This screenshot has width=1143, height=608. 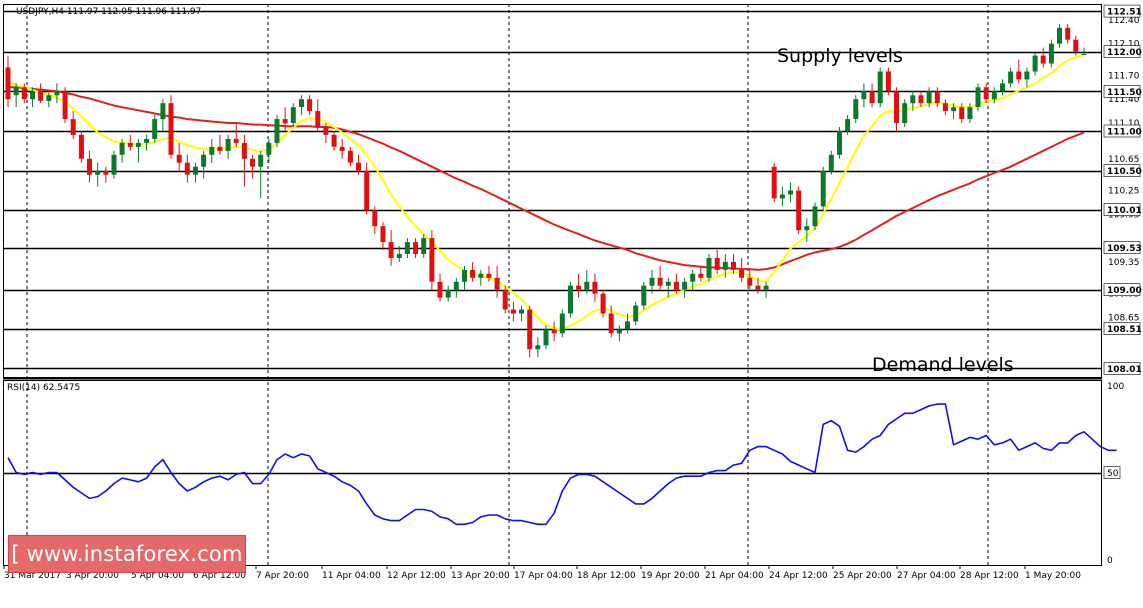 I want to click on price-tick-label: 109.35, so click(x=1124, y=263).